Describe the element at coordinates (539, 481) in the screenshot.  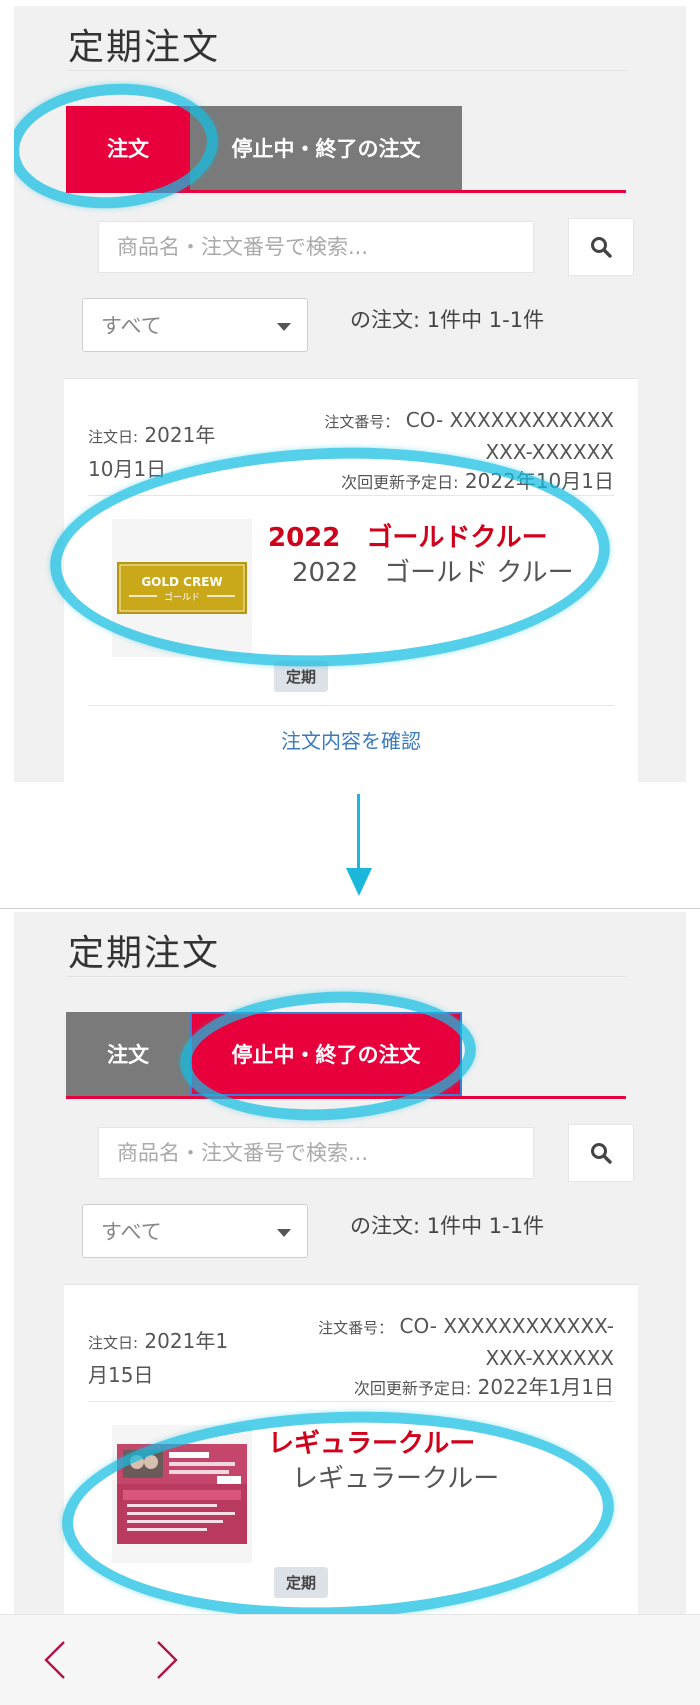
I see `next-renewal-value: 2022年10月1日` at that location.